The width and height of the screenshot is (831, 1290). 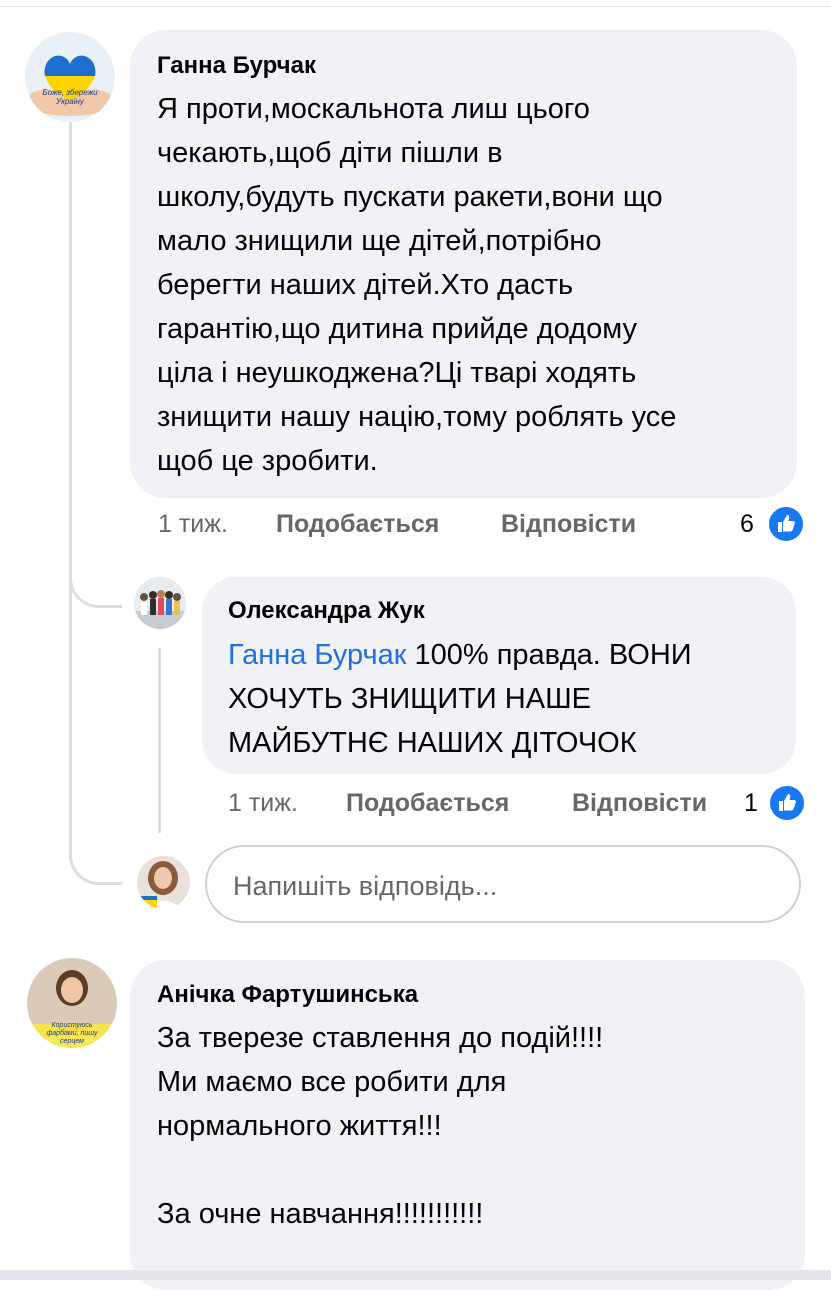 What do you see at coordinates (317, 655) in the screenshot?
I see `mention-link: Ганна Бурчак` at bounding box center [317, 655].